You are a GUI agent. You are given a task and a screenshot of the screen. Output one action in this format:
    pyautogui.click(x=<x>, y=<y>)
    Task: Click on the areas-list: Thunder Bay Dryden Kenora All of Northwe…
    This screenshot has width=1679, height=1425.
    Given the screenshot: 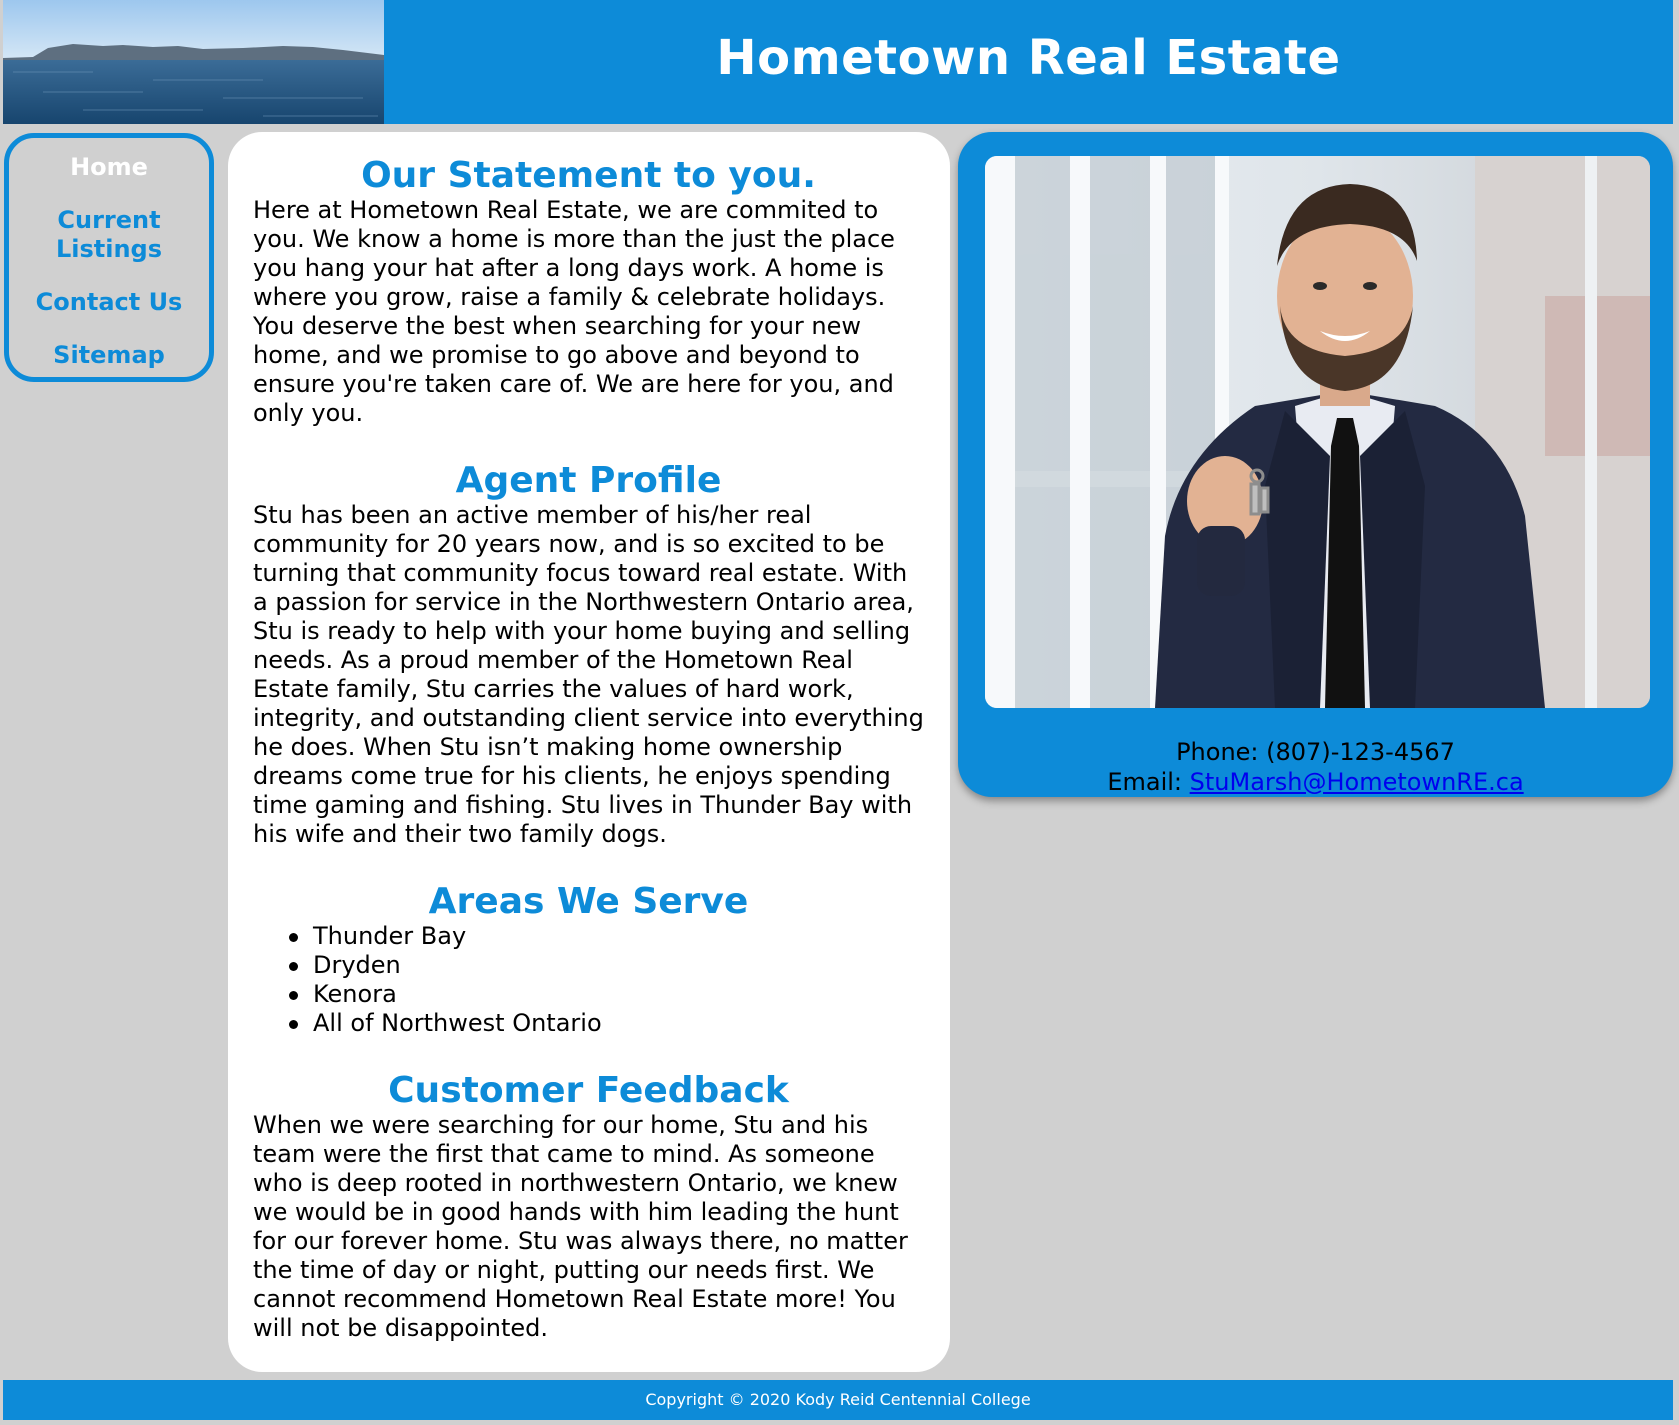 What is the action you would take?
    pyautogui.click(x=588, y=980)
    